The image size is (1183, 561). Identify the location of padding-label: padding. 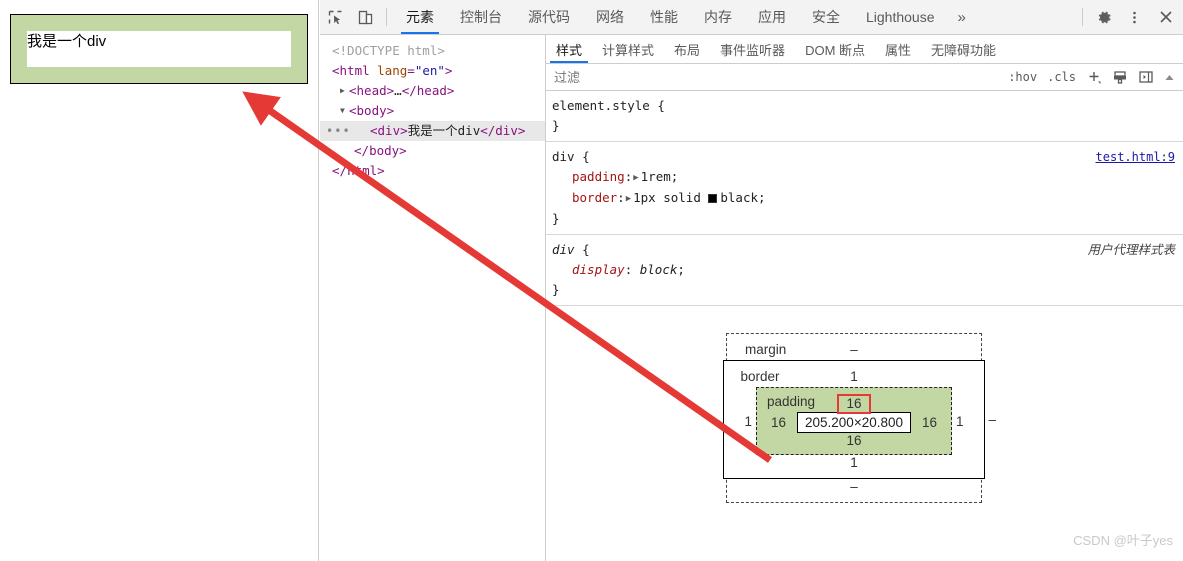
(791, 401).